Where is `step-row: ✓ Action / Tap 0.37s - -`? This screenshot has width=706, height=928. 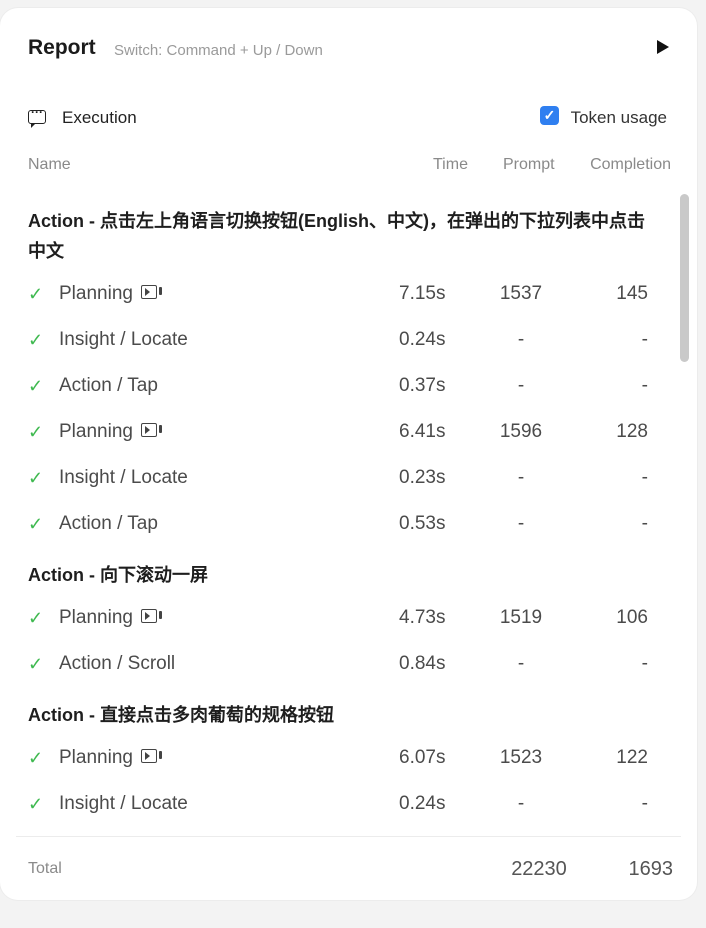 step-row: ✓ Action / Tap 0.37s - - is located at coordinates (338, 395).